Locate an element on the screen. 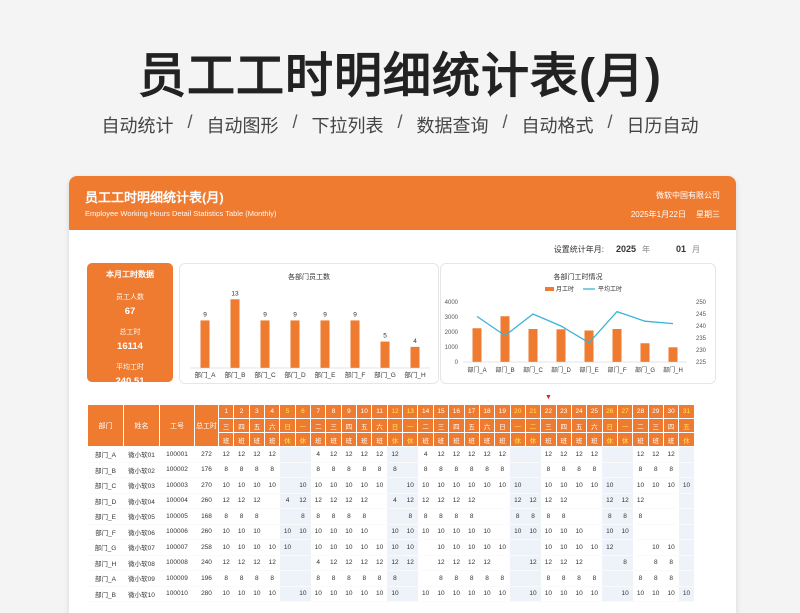 The image size is (800, 613). total-cell: 240 is located at coordinates (206, 563).